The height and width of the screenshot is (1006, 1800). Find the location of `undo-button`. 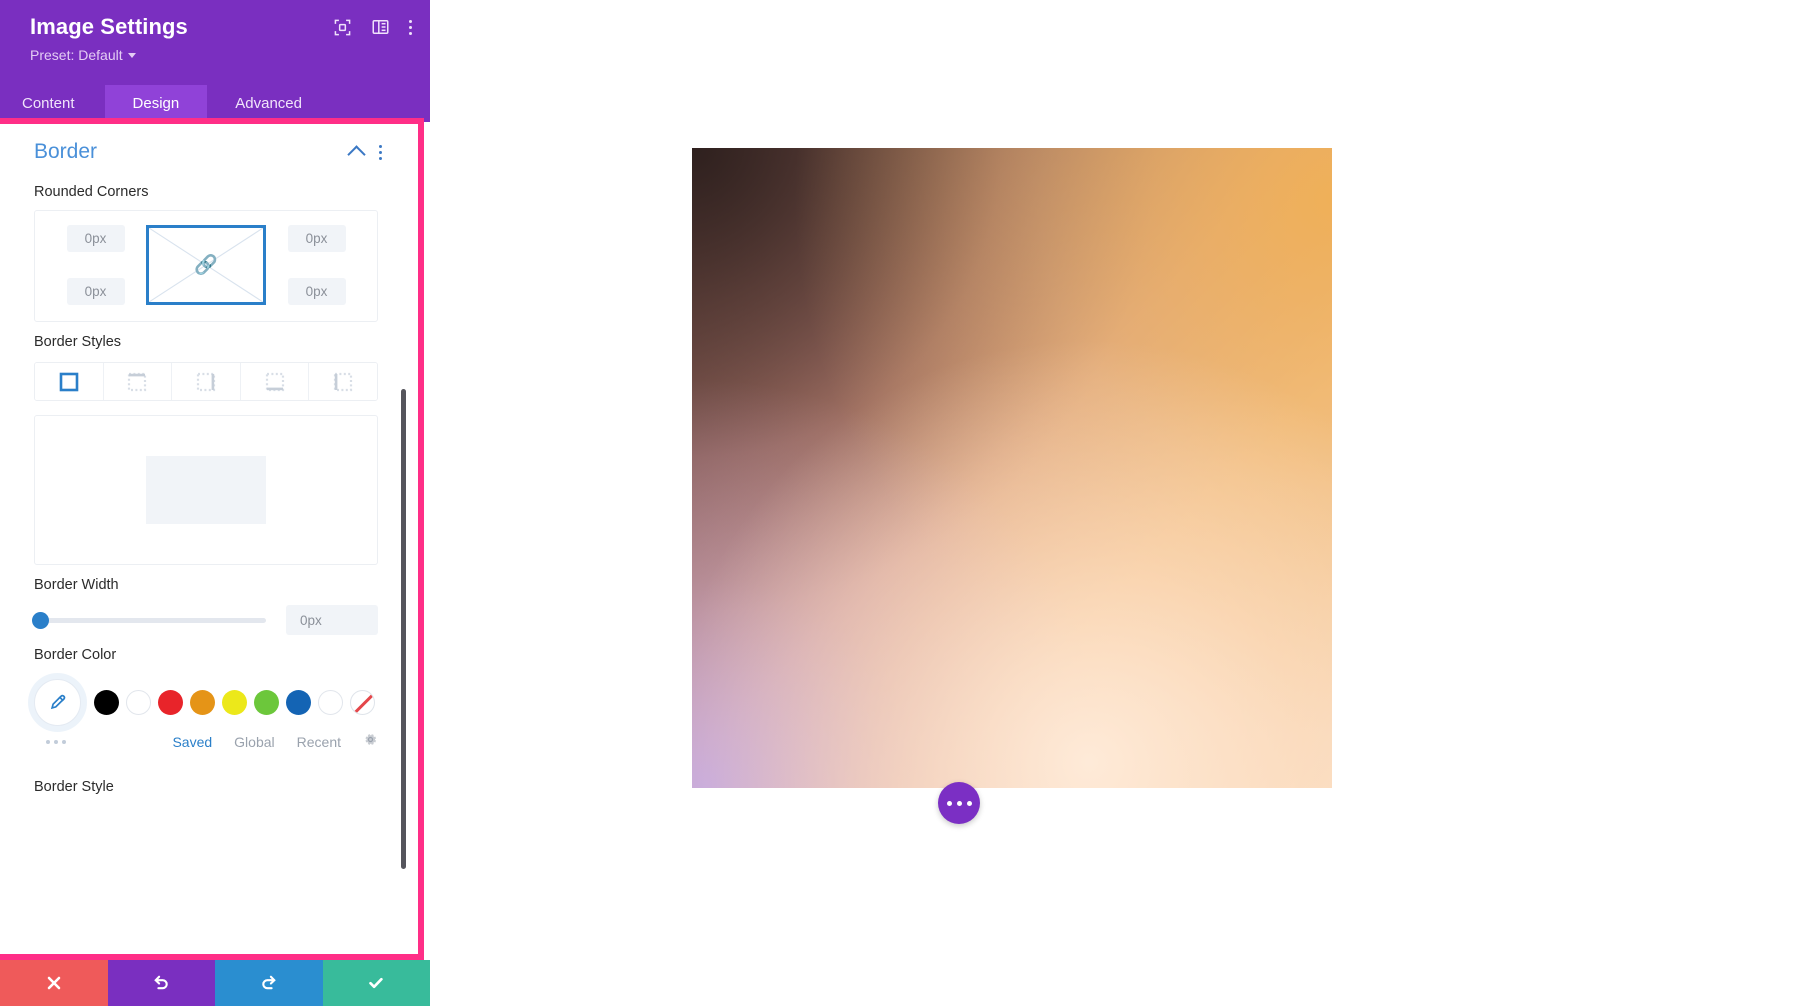

undo-button is located at coordinates (161, 983).